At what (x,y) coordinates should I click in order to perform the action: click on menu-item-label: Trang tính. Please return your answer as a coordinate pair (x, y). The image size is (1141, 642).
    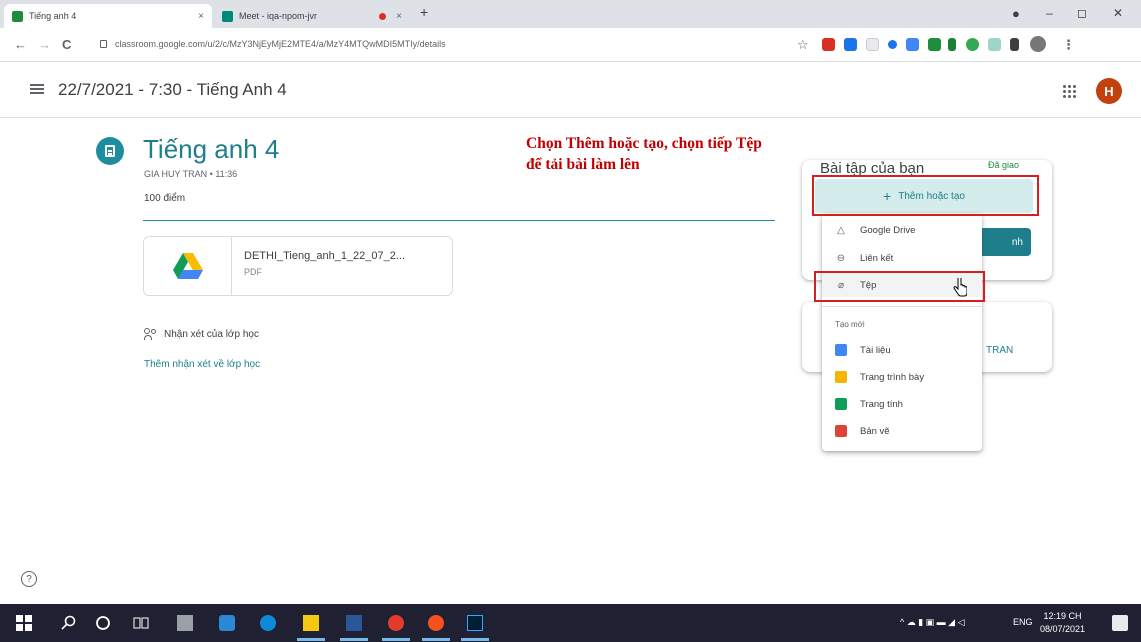
    Looking at the image, I should click on (881, 404).